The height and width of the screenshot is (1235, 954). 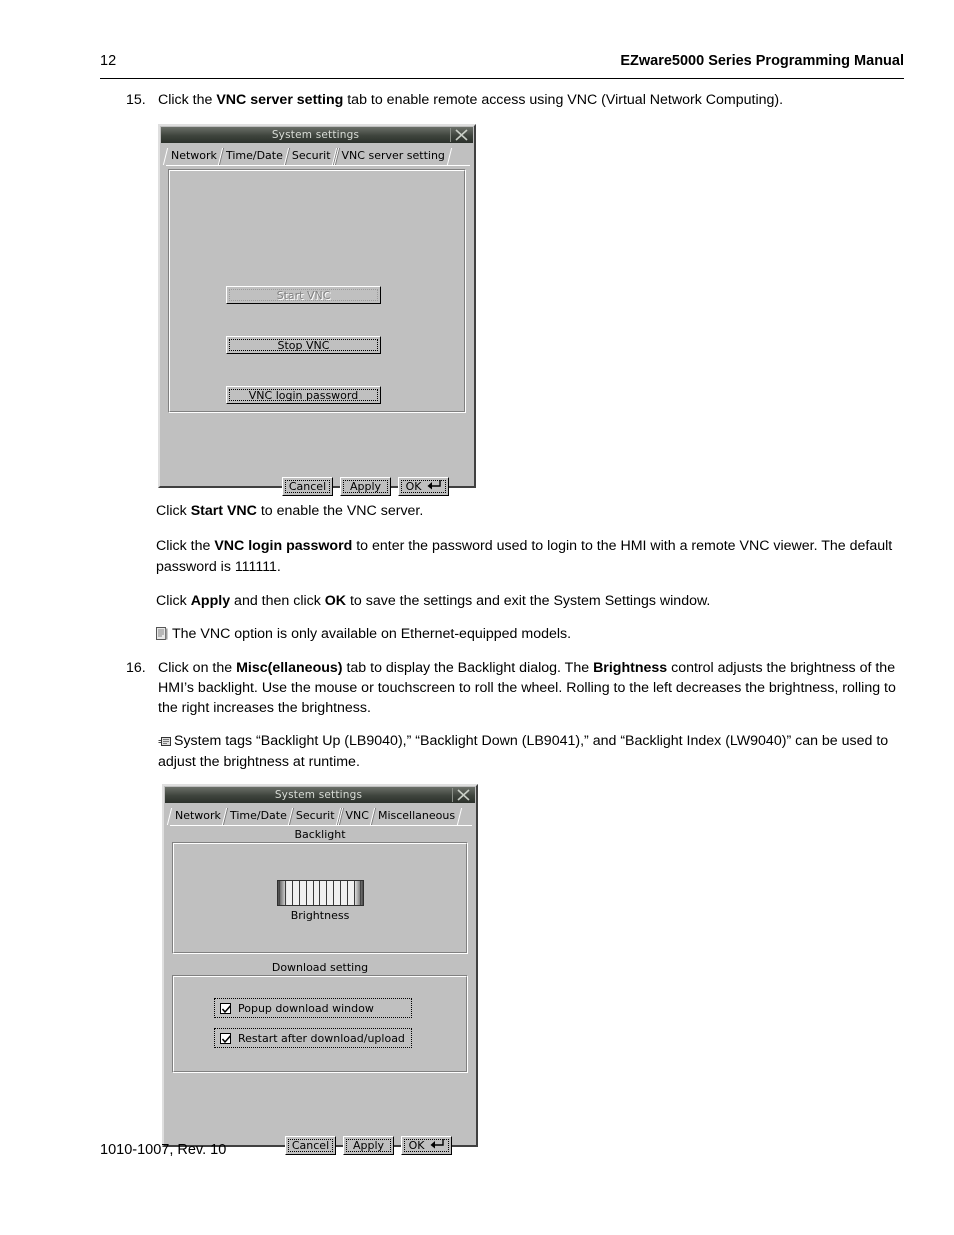 I want to click on brightness-control: Brightness, so click(x=320, y=901).